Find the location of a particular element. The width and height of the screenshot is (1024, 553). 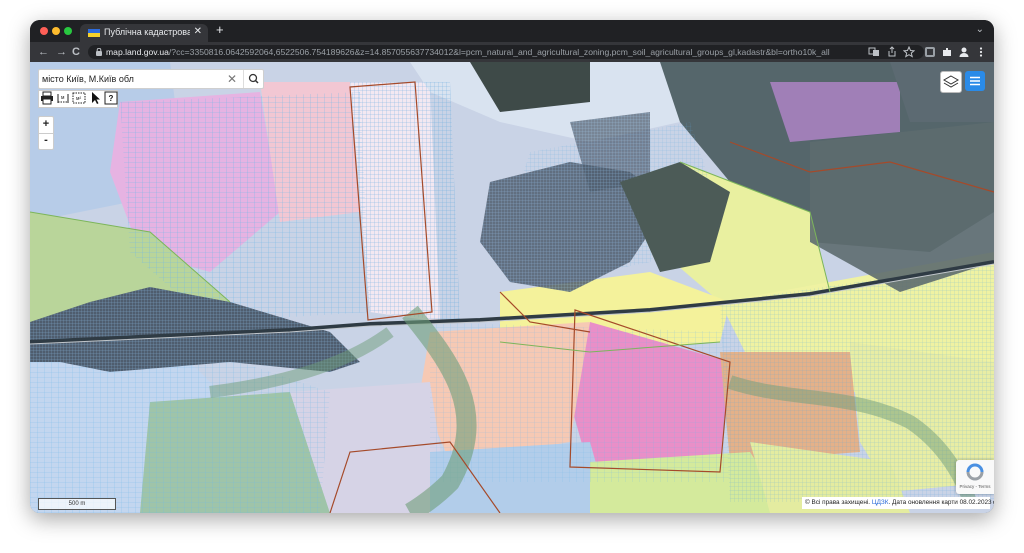

close-window-button is located at coordinates (44, 31).